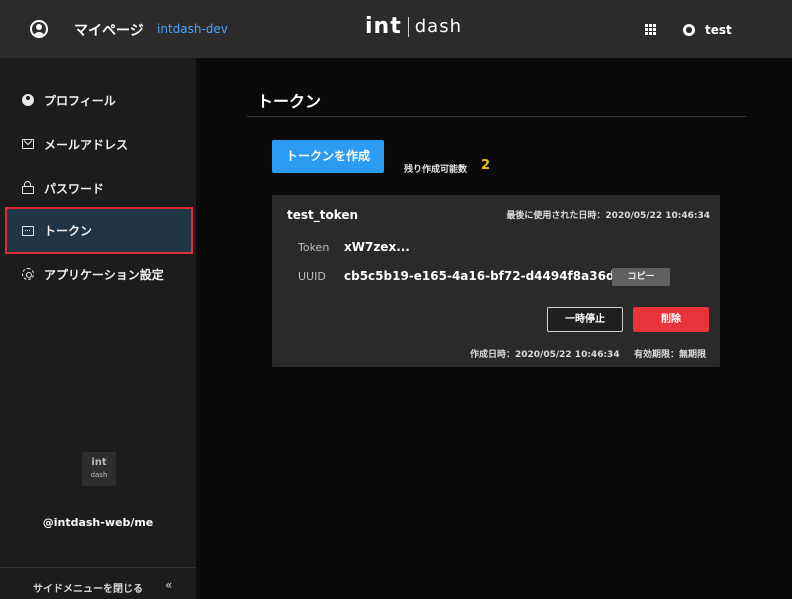  What do you see at coordinates (670, 355) in the screenshot?
I see `token-expiry: 有効期限：無期限` at bounding box center [670, 355].